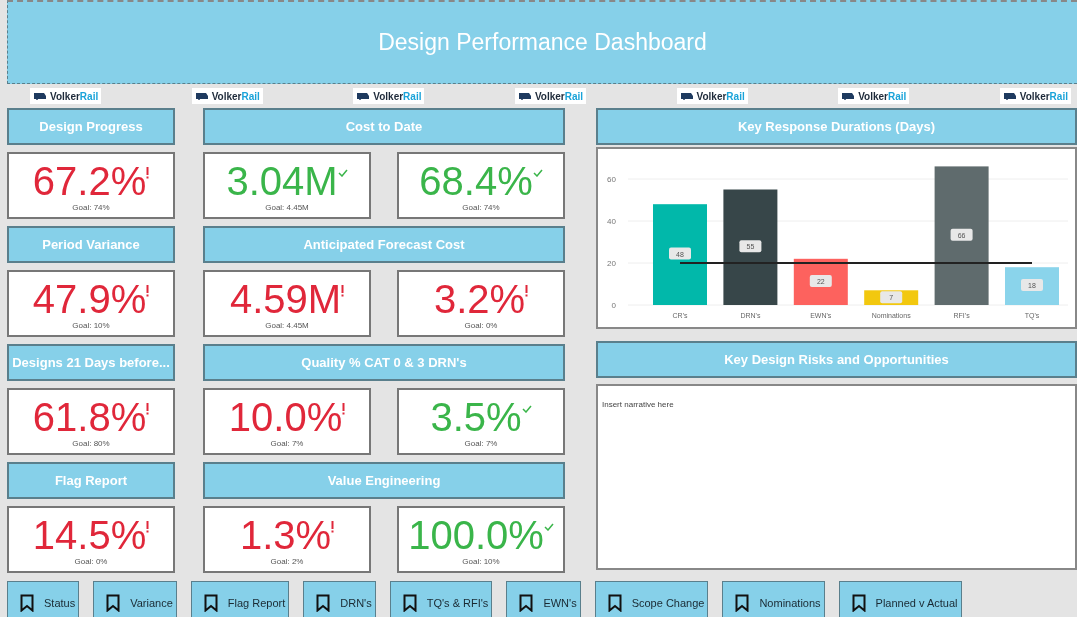  Describe the element at coordinates (613, 305) in the screenshot. I see `axis-tick-label: 0` at that location.